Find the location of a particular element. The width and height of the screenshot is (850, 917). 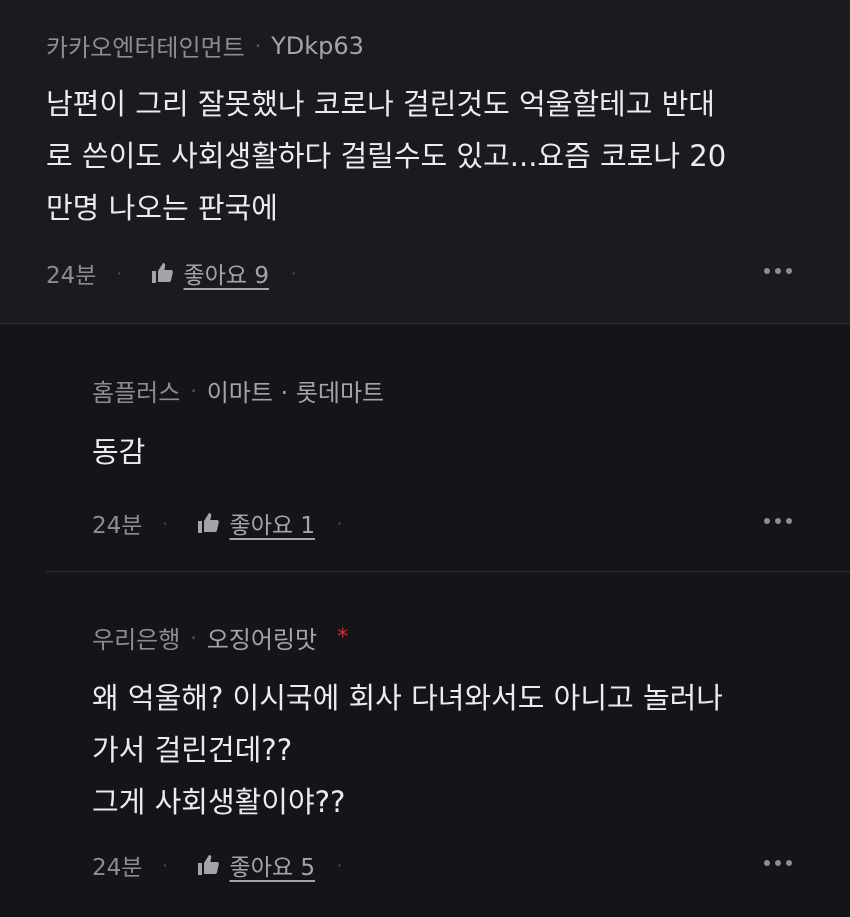

comment-meta: 카카오엔터테인먼트 · YDkp63 is located at coordinates (205, 45).